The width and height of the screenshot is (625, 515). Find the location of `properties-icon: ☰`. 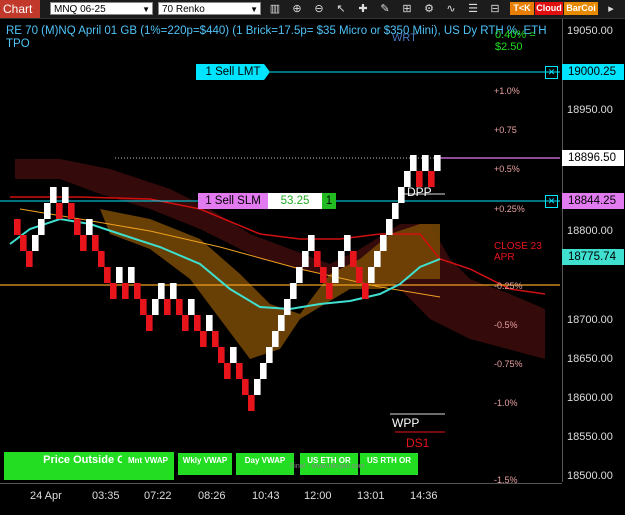

properties-icon: ☰ is located at coordinates (473, 9).